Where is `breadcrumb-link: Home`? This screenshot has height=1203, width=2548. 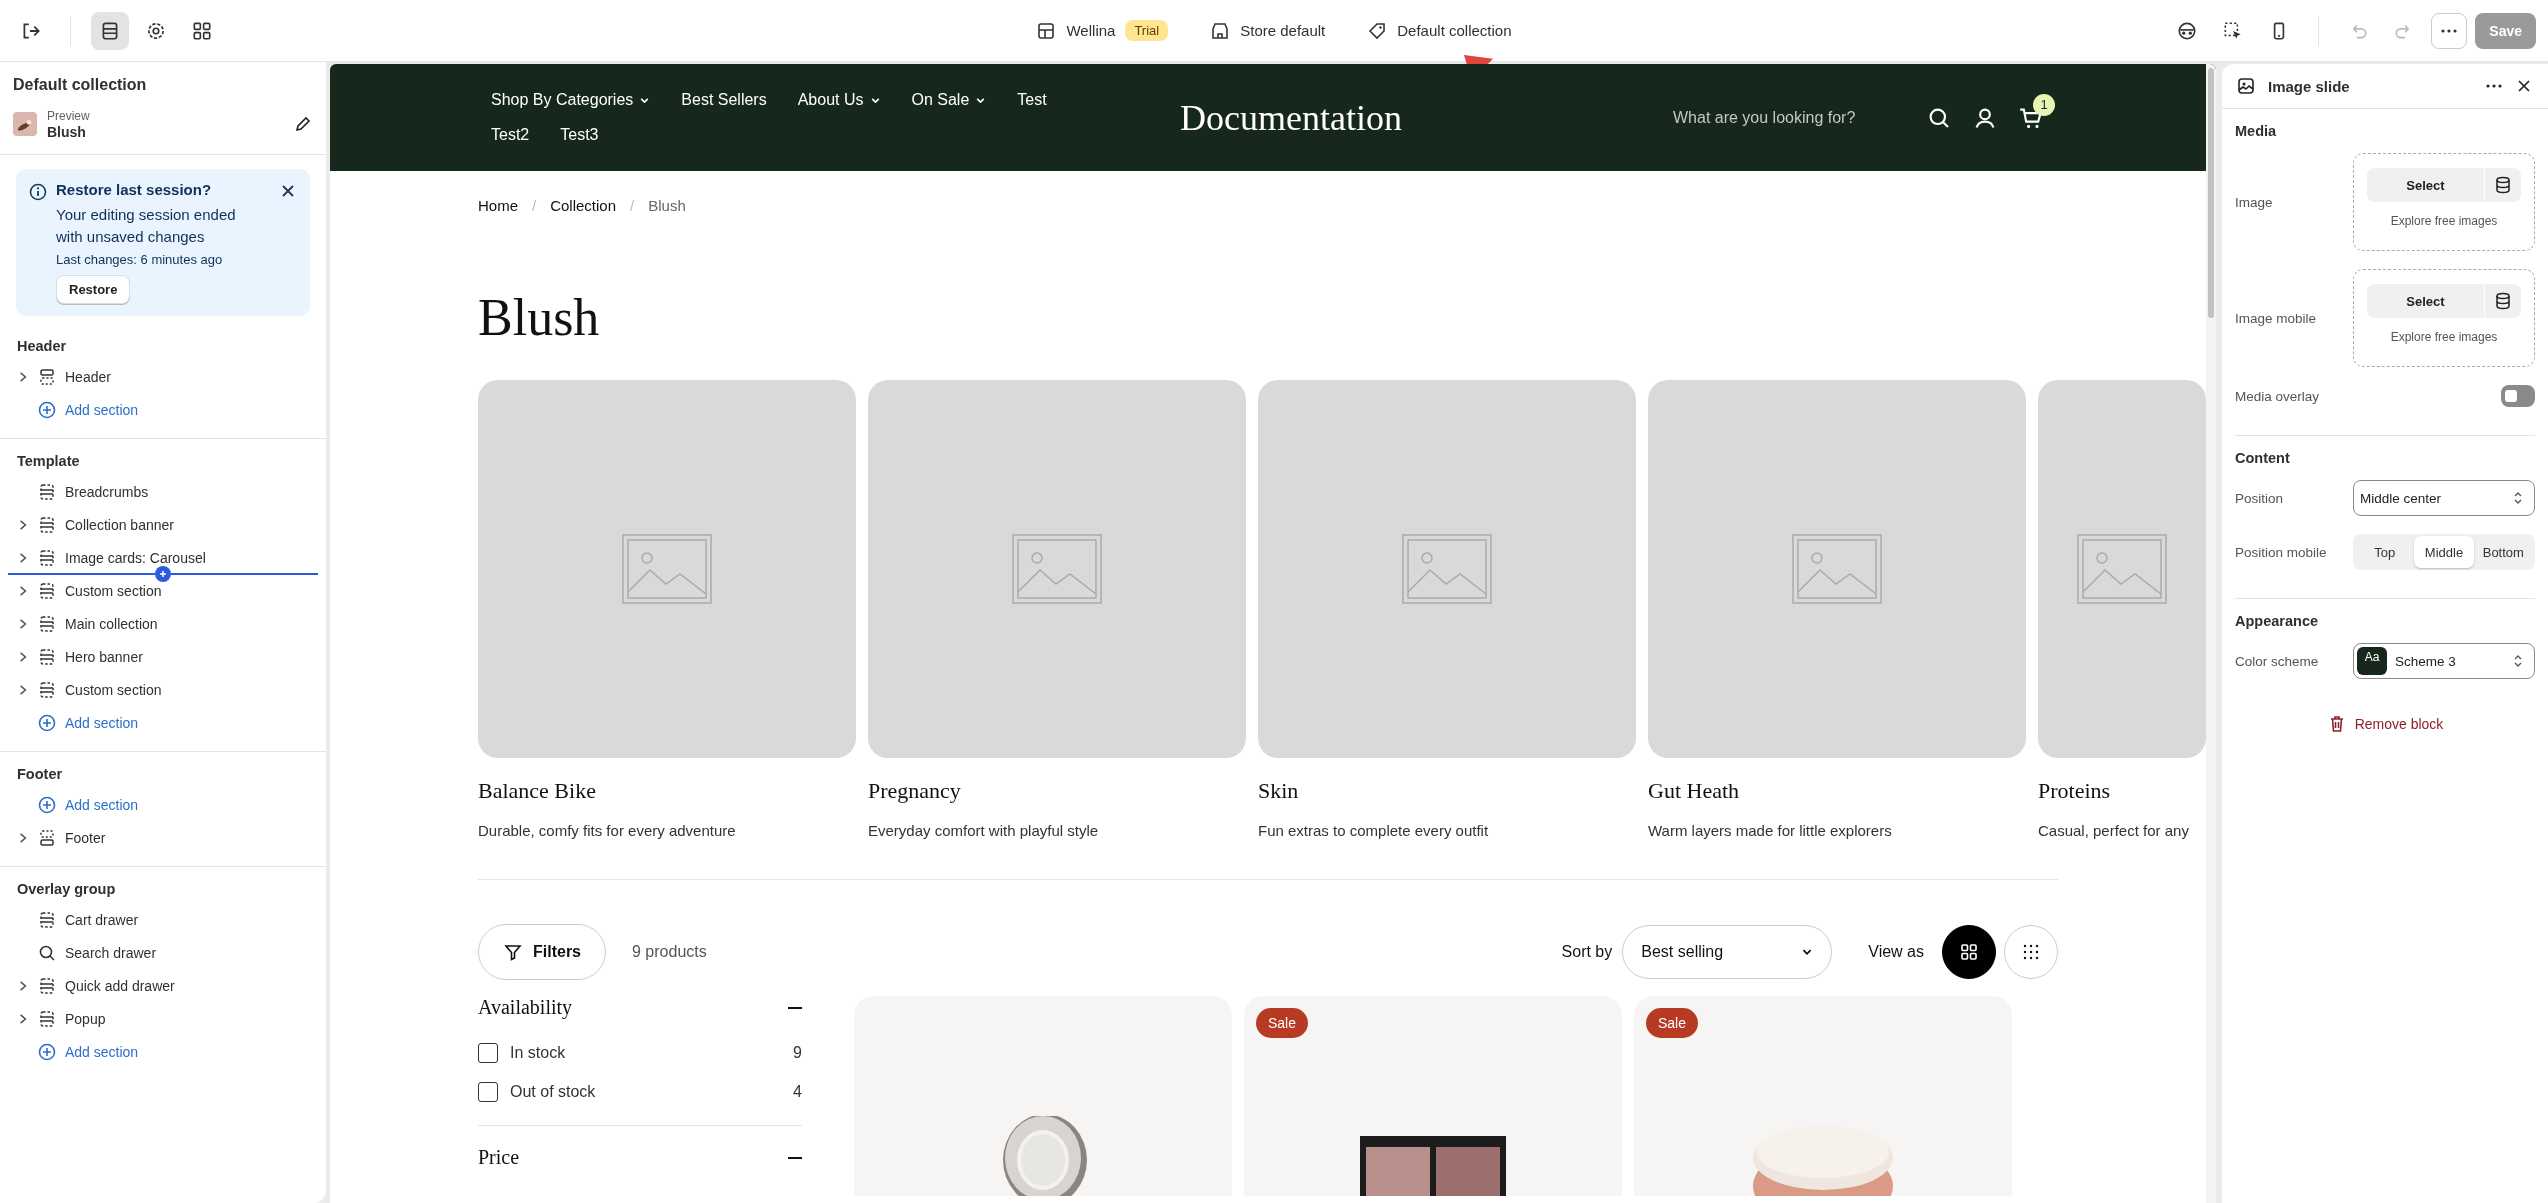
breadcrumb-link: Home is located at coordinates (498, 205).